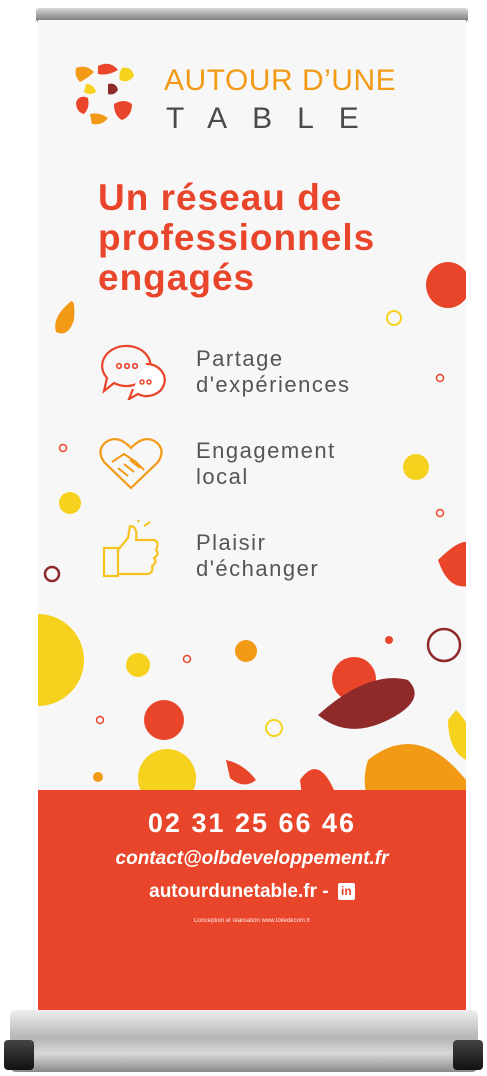 This screenshot has width=487, height=1076. I want to click on website-row: autourdunetable.fr - in, so click(252, 892).